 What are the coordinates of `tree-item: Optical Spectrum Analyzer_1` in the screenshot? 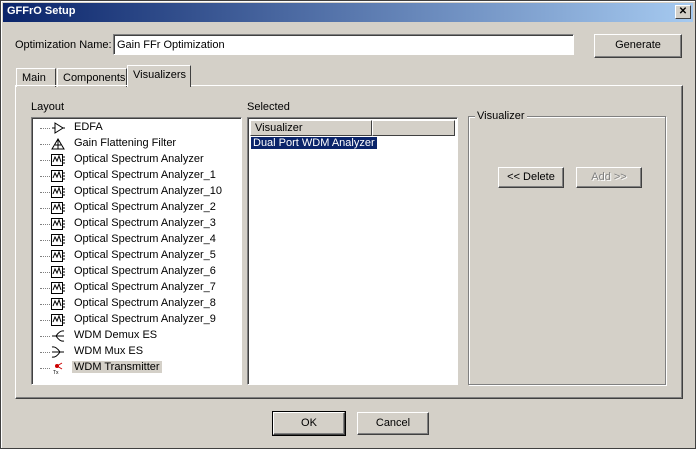 It's located at (132, 176).